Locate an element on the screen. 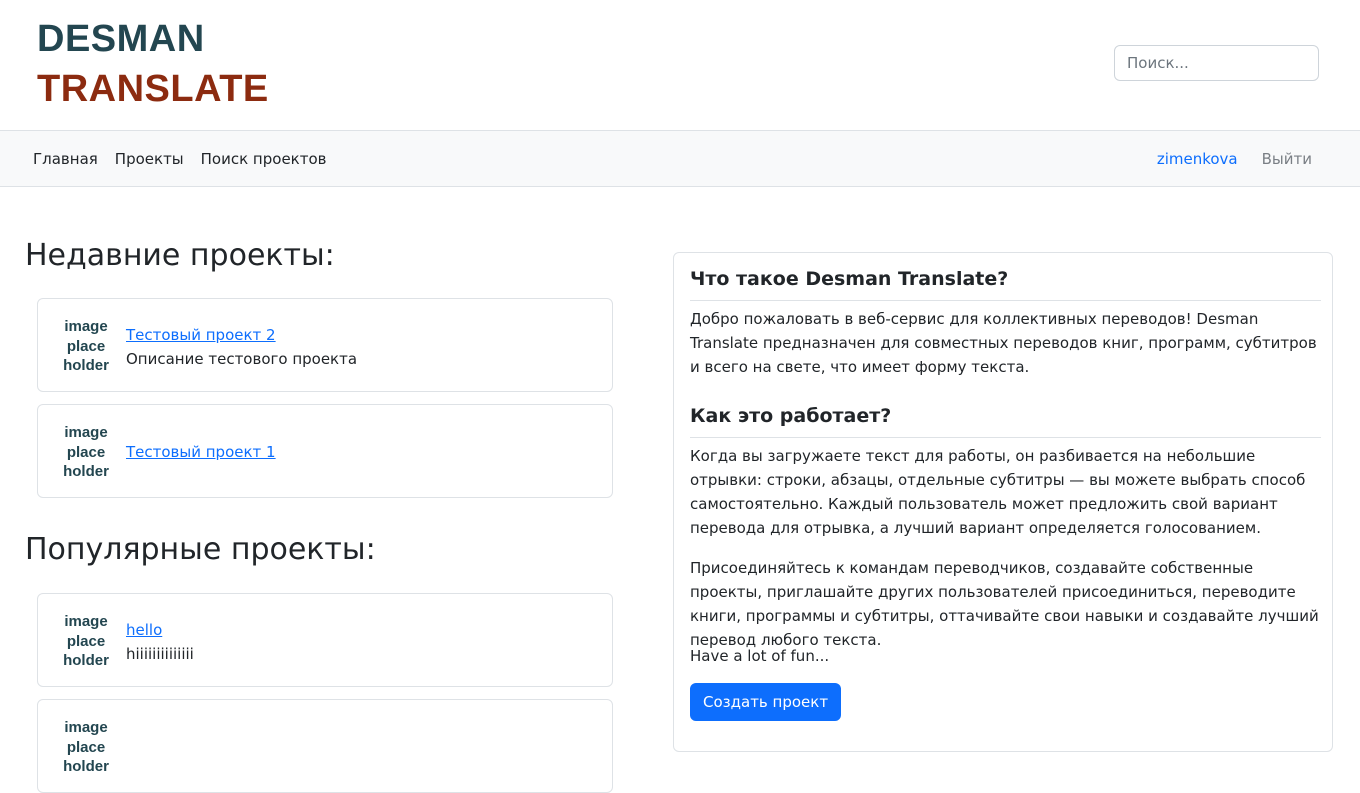  project-card: image place holder hello hiiiiiiiiiiiiii is located at coordinates (325, 640).